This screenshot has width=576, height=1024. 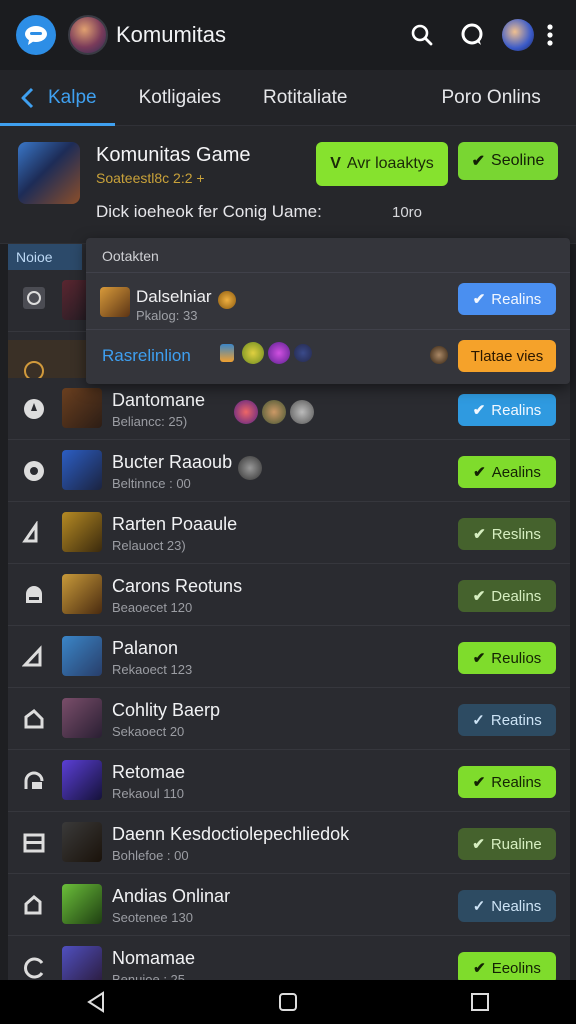 I want to click on window-icon, so click(x=34, y=843).